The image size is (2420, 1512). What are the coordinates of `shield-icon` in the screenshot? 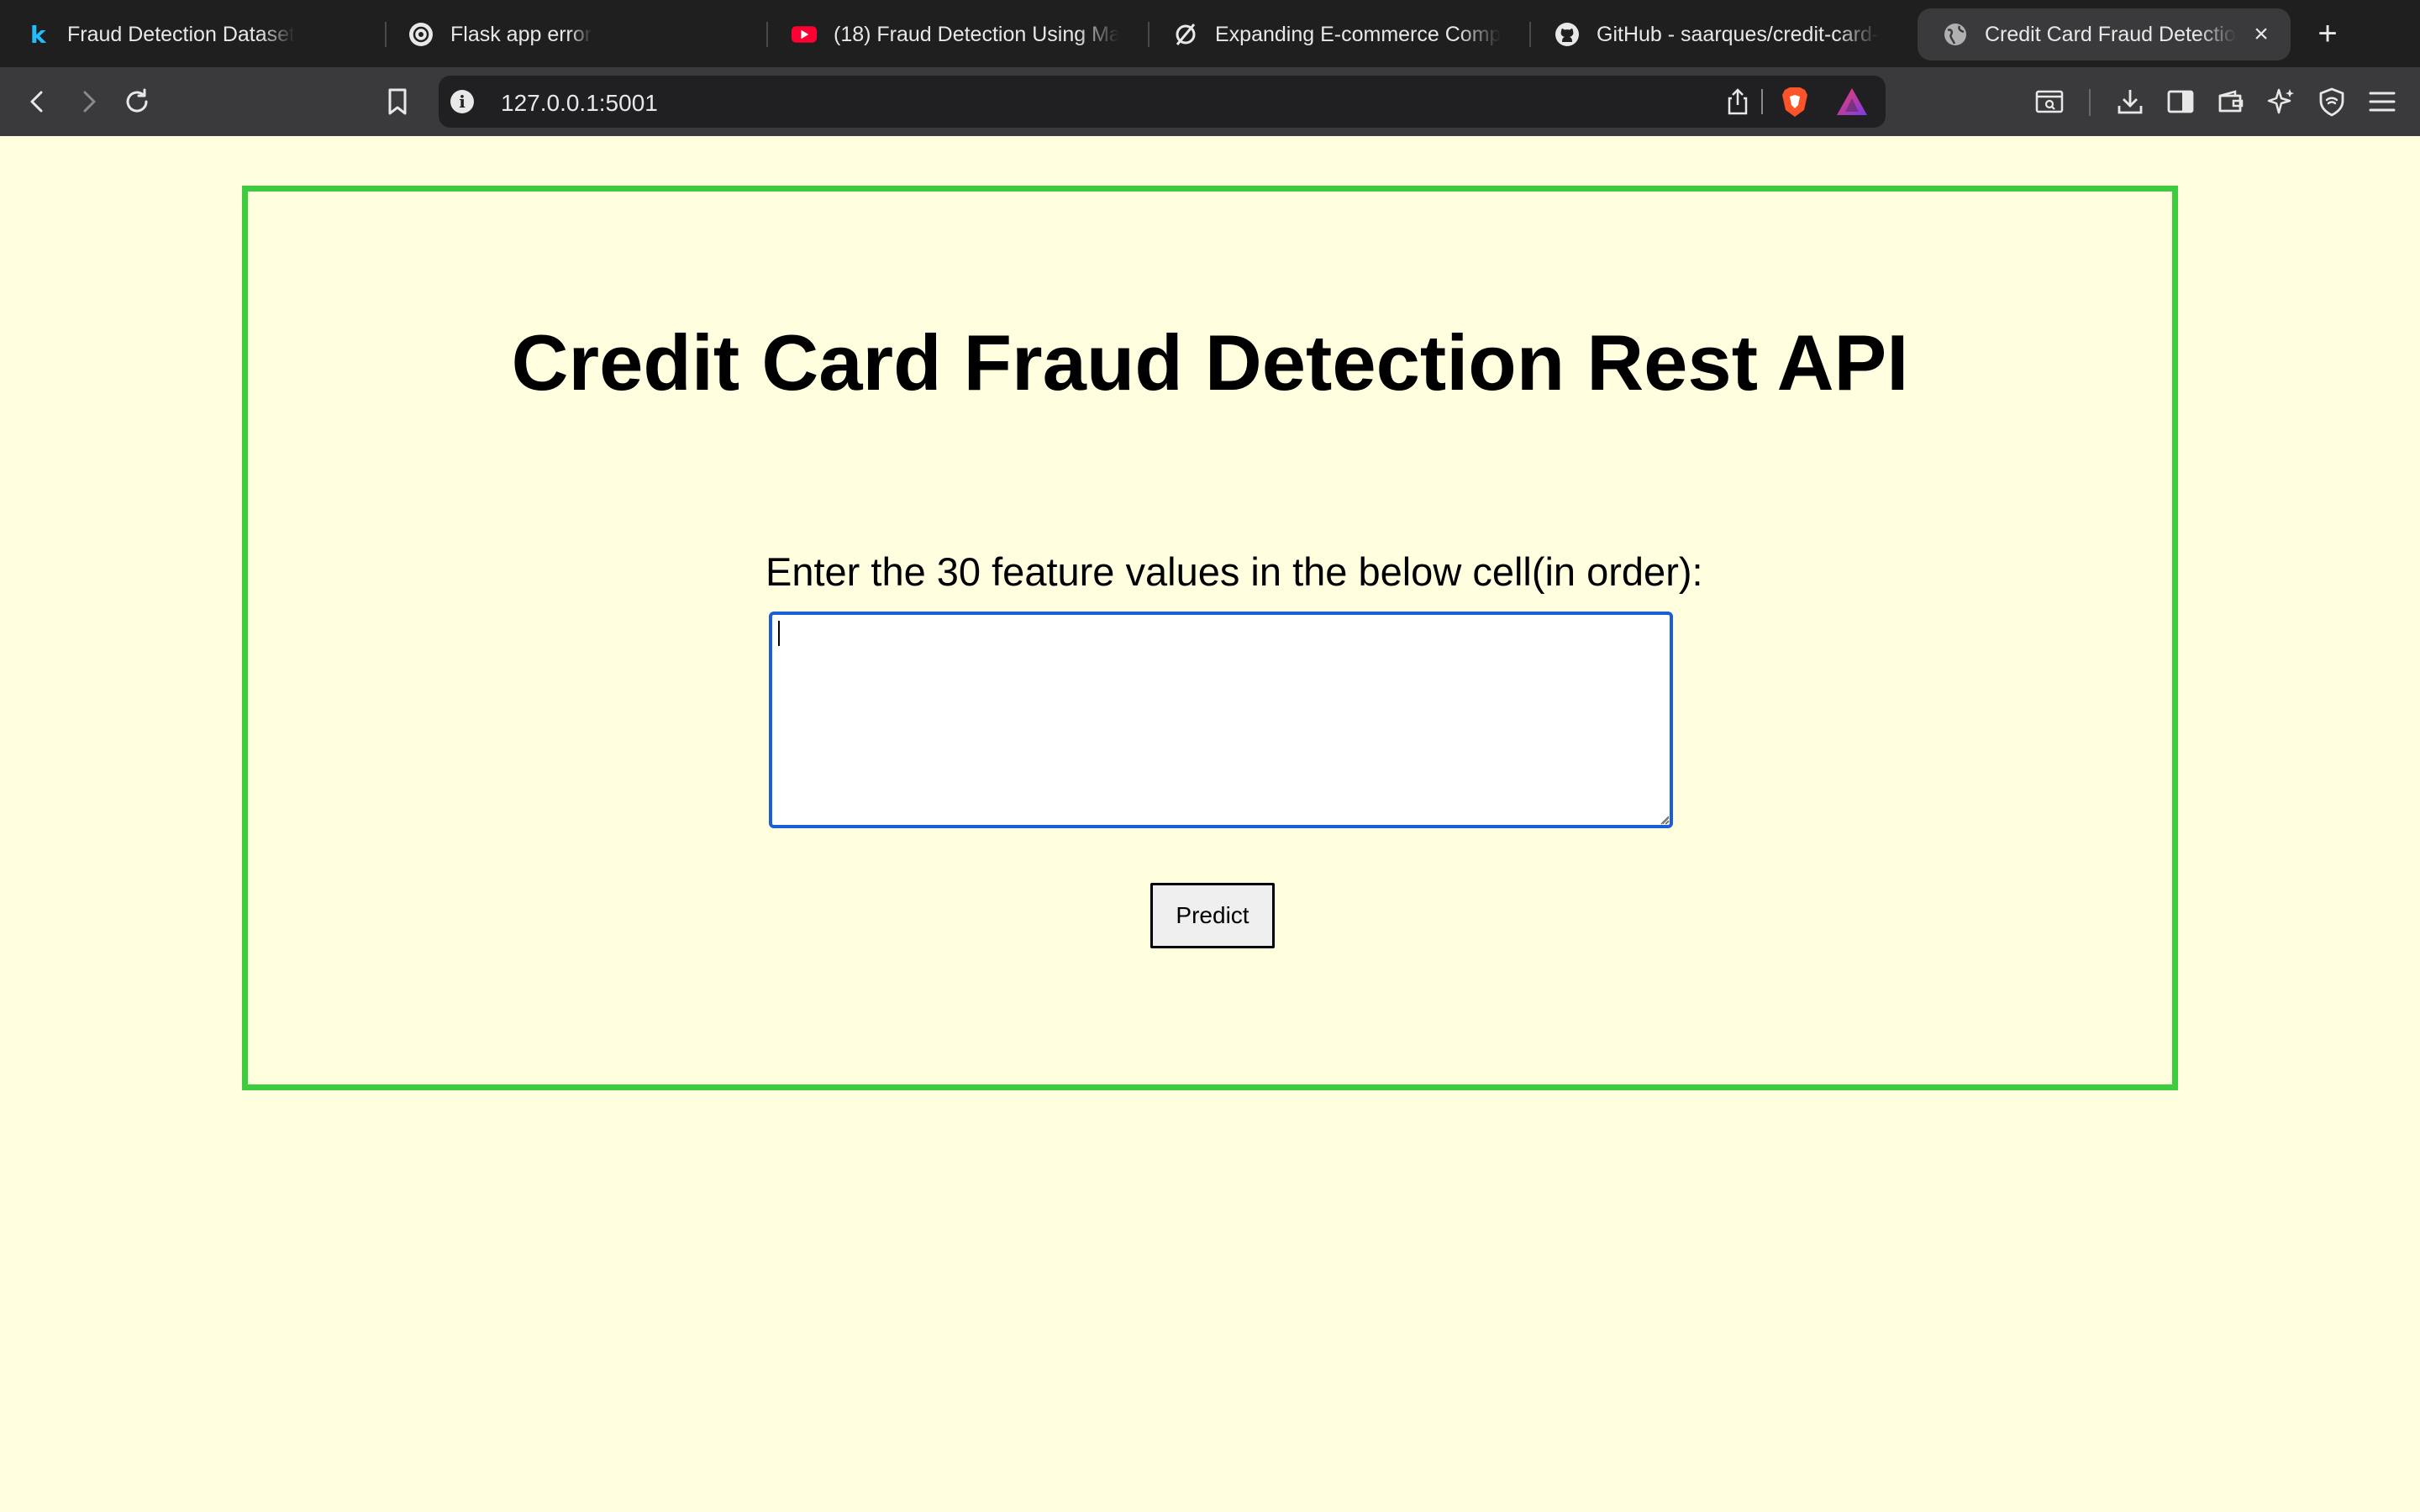 It's located at (2331, 102).